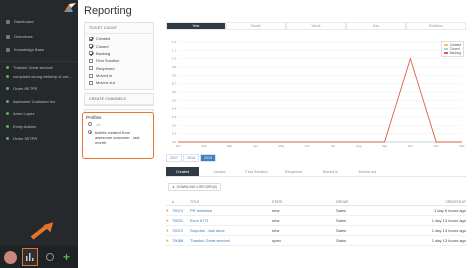 This screenshot has width=474, height=268. I want to click on result-tab: First Solution, so click(256, 171).